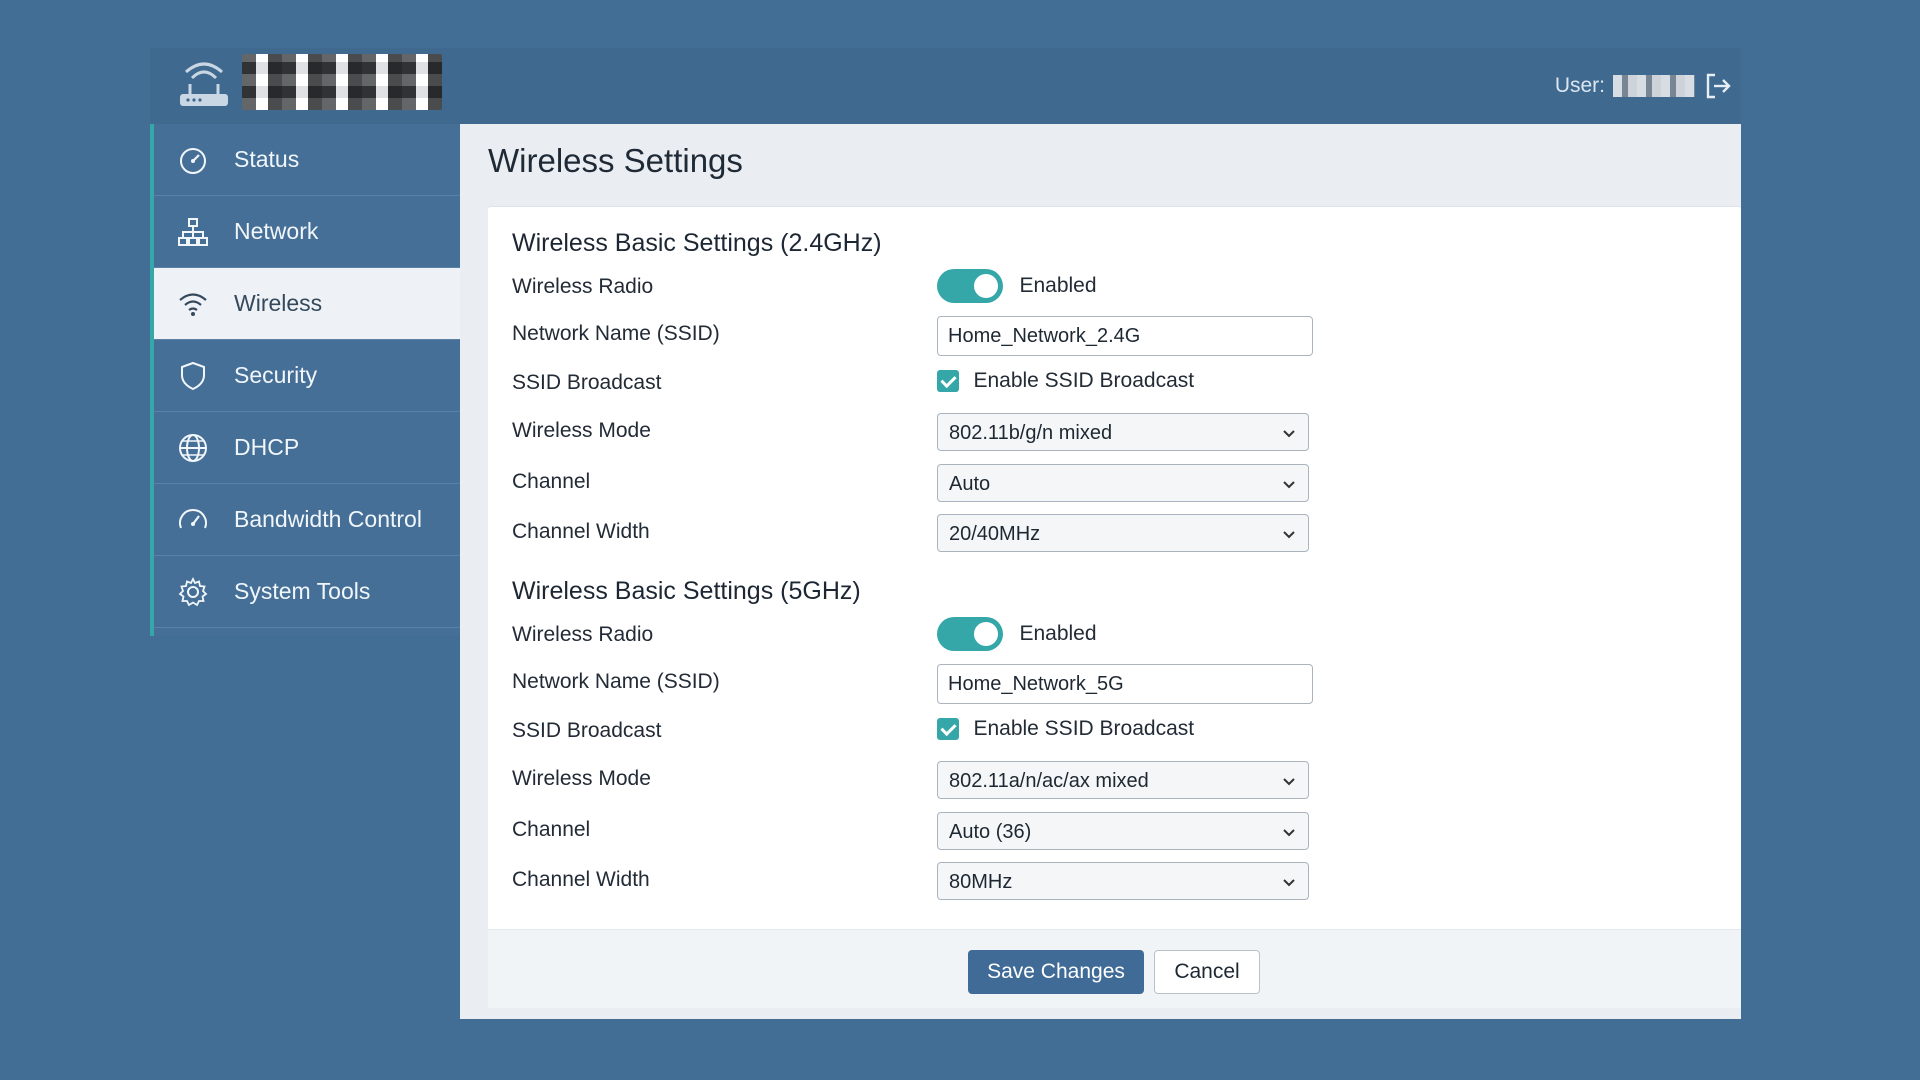 The width and height of the screenshot is (1920, 1080). What do you see at coordinates (1125, 684) in the screenshot?
I see `ssid-input-5g` at bounding box center [1125, 684].